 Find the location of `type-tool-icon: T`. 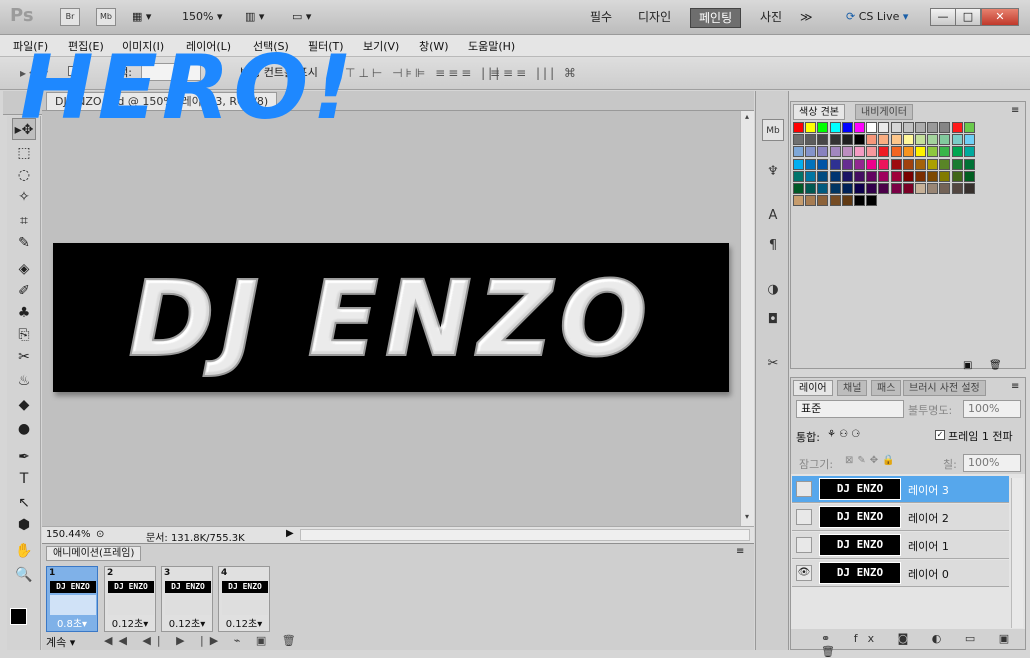

type-tool-icon: T is located at coordinates (24, 479).